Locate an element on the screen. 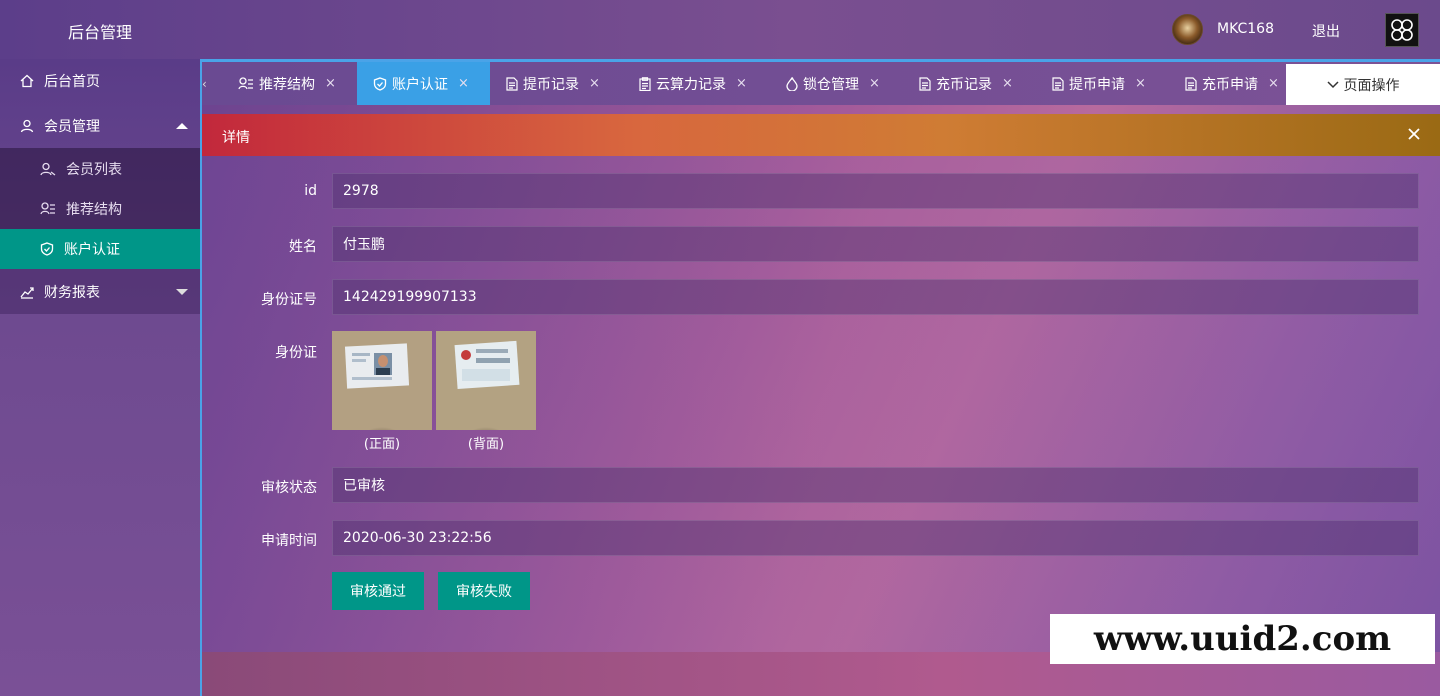 The height and width of the screenshot is (696, 1440). sidebar-item-label: 后台首页 is located at coordinates (72, 82).